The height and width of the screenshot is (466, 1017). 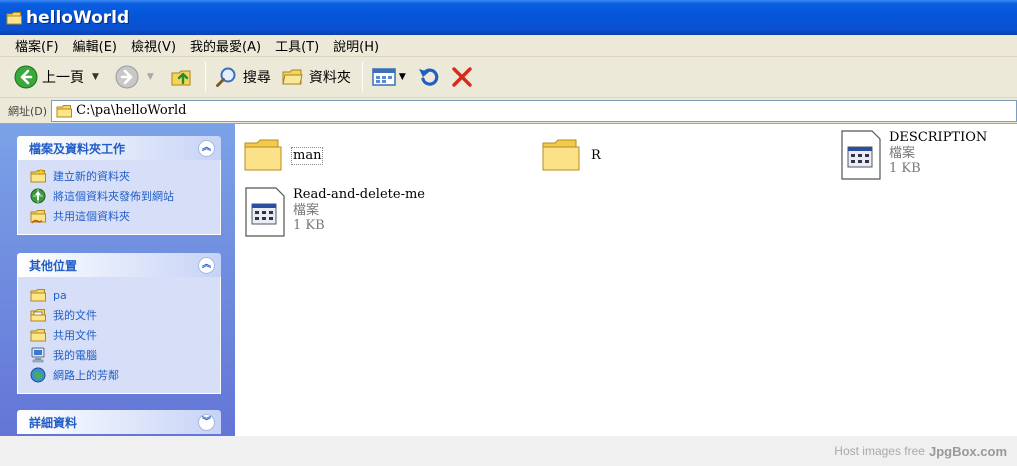 I want to click on menu-file: 檔案(F), so click(x=37, y=45).